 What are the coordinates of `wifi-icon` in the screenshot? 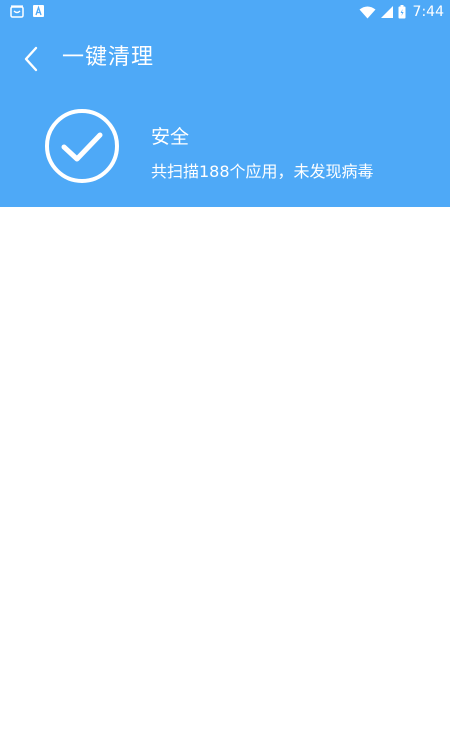 It's located at (367, 12).